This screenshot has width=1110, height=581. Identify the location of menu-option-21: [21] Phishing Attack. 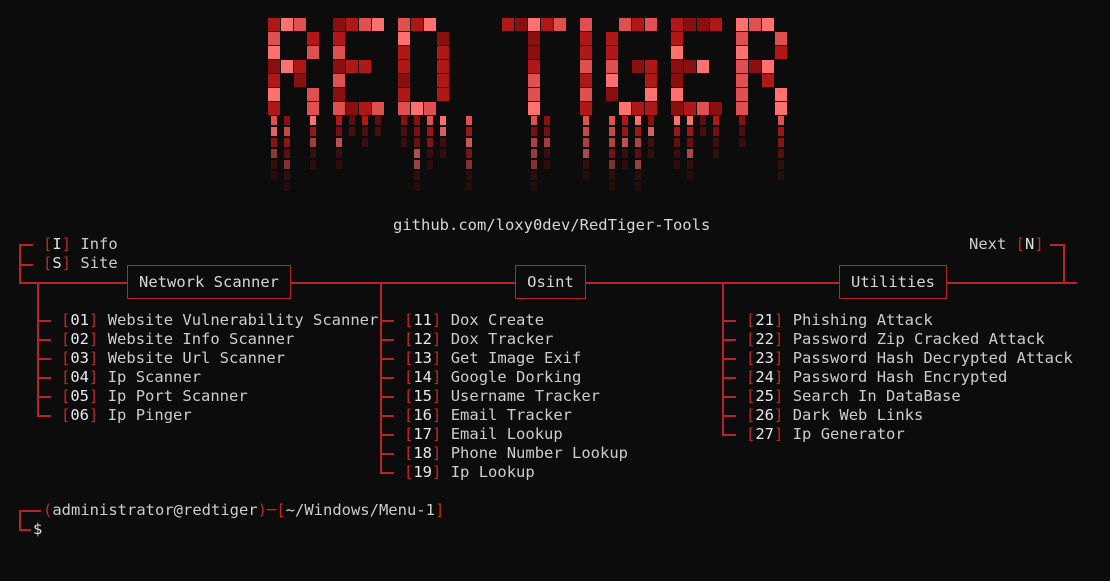
(839, 320).